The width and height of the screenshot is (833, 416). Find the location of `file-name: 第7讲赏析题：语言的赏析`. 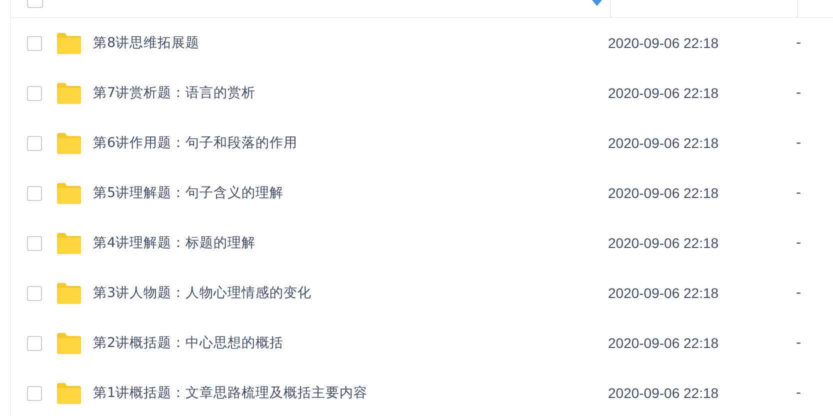

file-name: 第7讲赏析题：语言的赏析 is located at coordinates (350, 93).